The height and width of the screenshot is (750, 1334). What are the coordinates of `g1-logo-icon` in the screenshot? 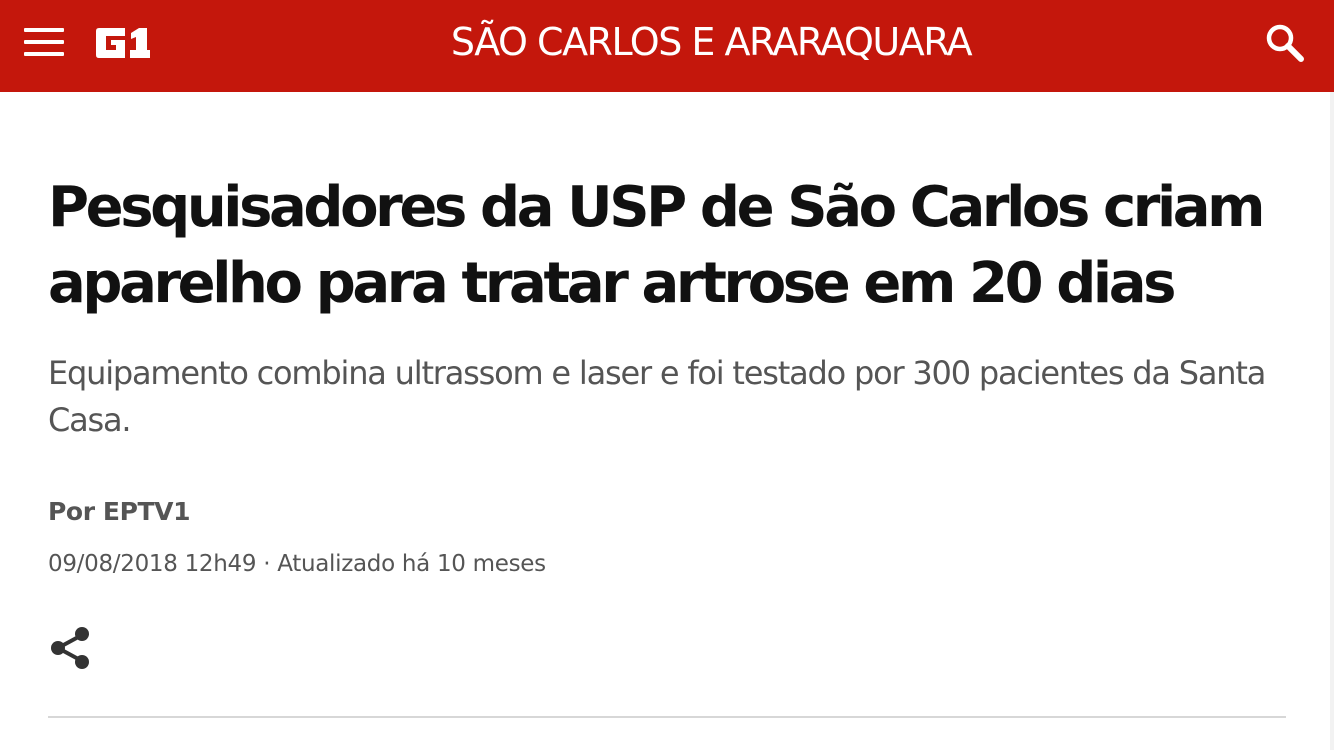 It's located at (123, 43).